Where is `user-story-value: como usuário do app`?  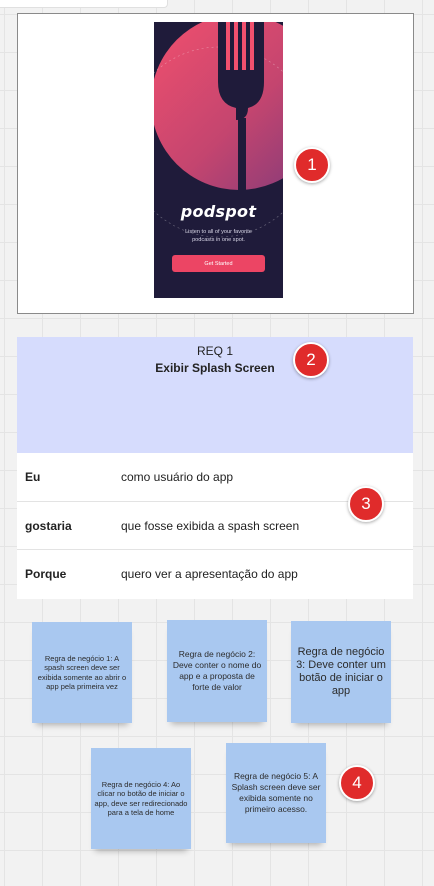
user-story-value: como usuário do app is located at coordinates (177, 477).